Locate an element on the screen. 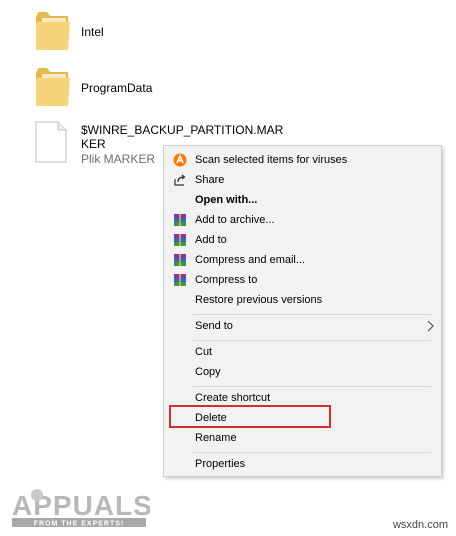 Image resolution: width=456 pixels, height=536 pixels. menu-item-properties: Properties is located at coordinates (302, 464).